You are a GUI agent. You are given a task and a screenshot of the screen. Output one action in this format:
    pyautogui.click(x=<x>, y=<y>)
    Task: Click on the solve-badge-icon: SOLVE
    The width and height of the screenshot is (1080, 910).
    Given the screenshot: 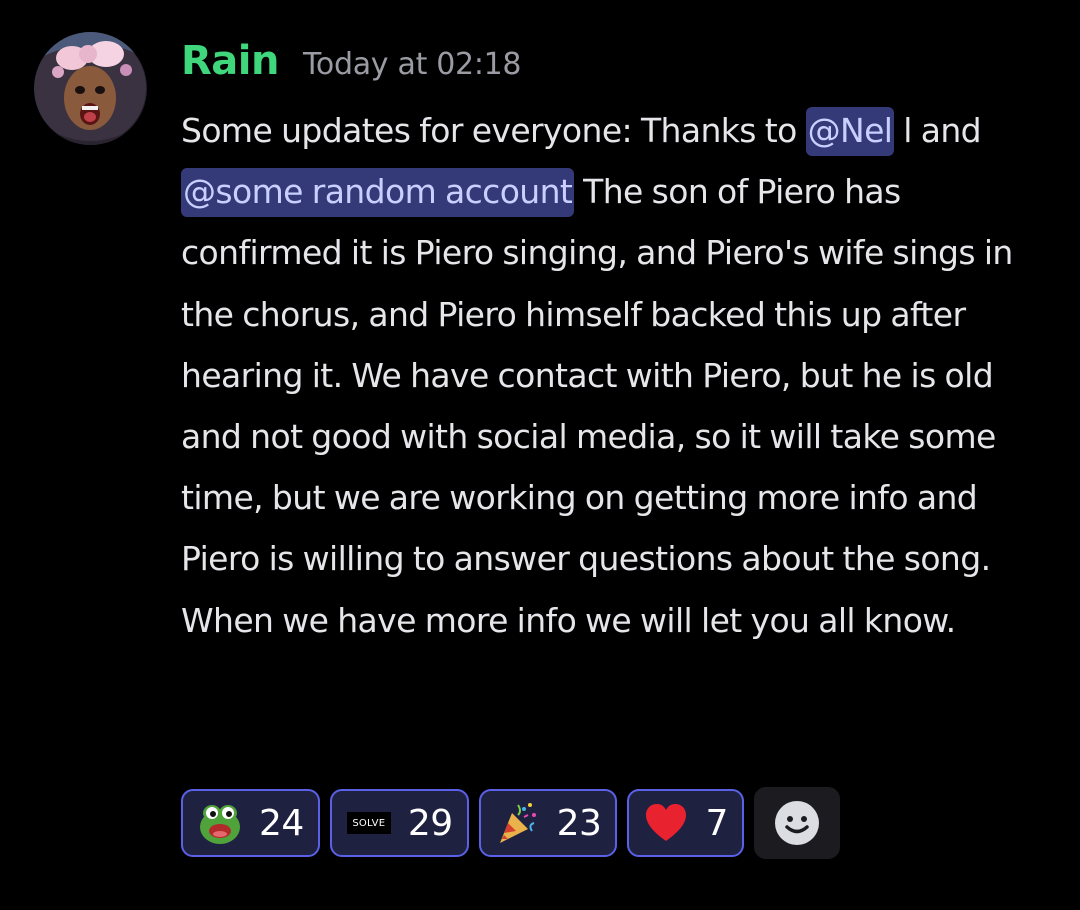 What is the action you would take?
    pyautogui.click(x=369, y=823)
    